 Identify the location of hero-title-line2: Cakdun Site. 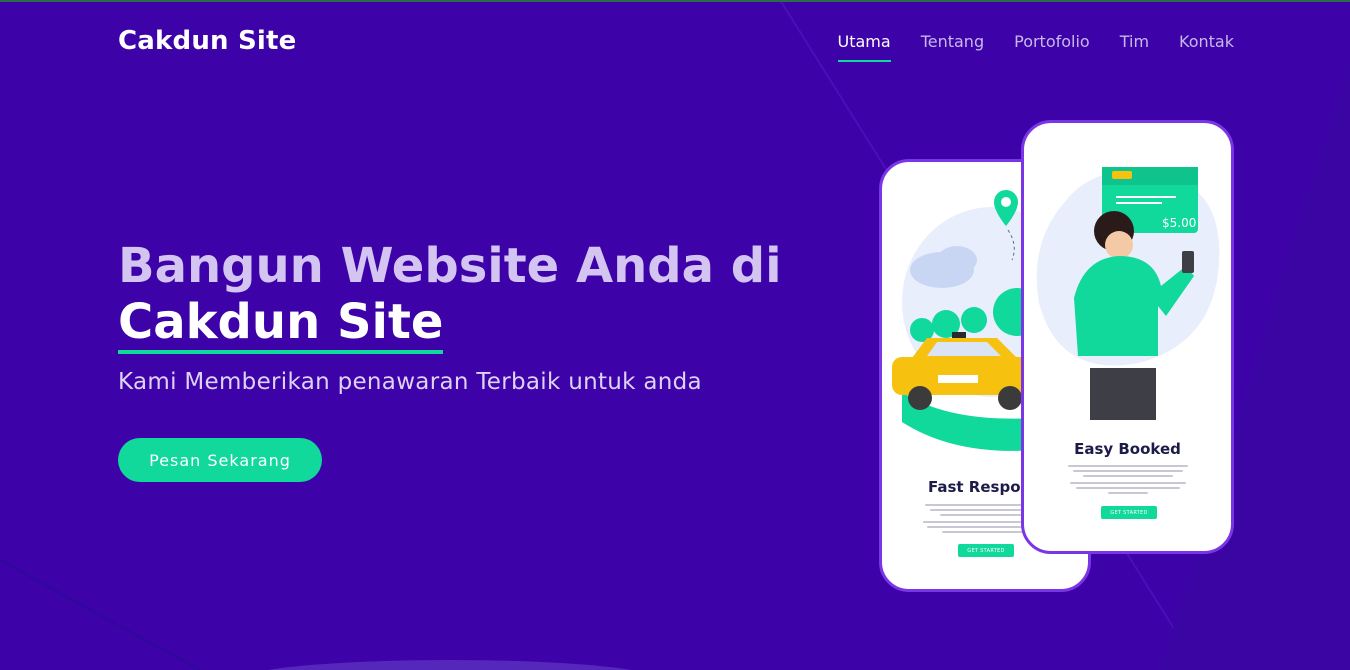
(281, 324).